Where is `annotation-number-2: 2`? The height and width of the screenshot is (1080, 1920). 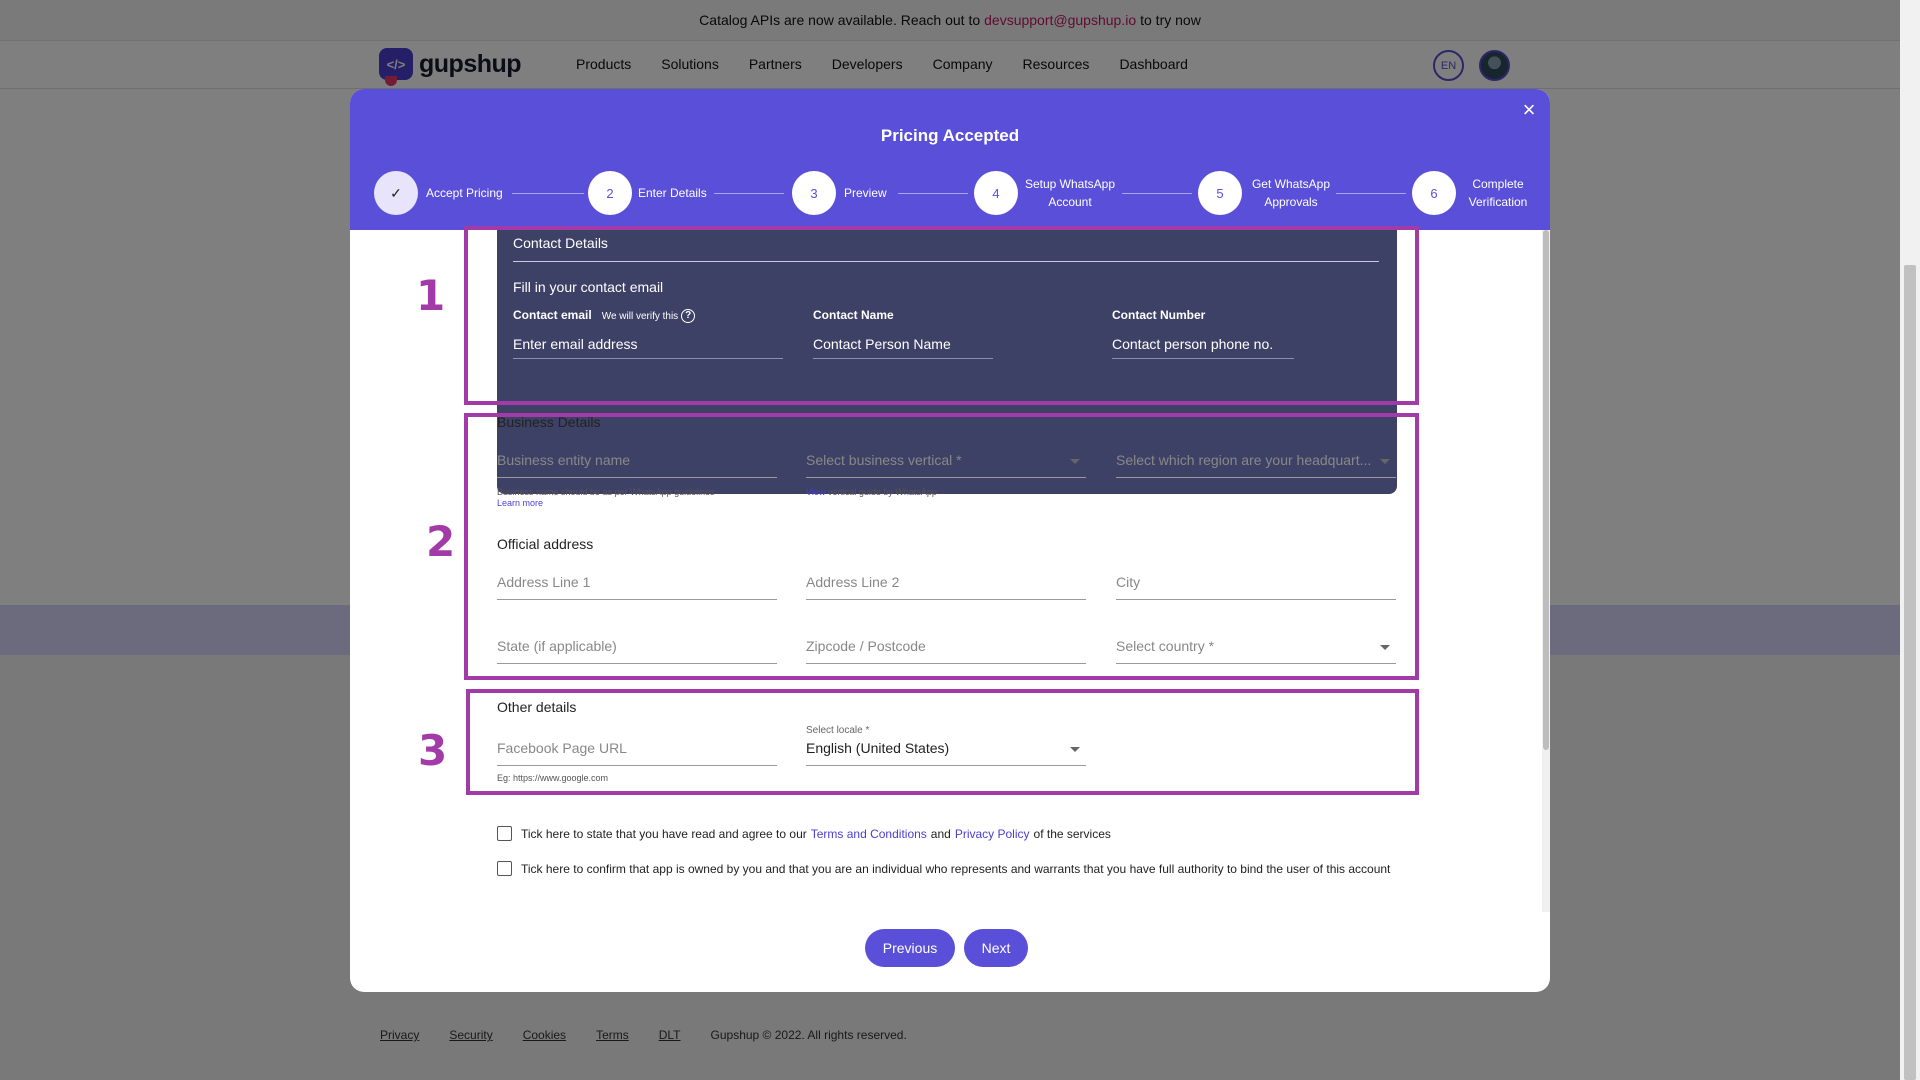
annotation-number-2: 2 is located at coordinates (441, 541).